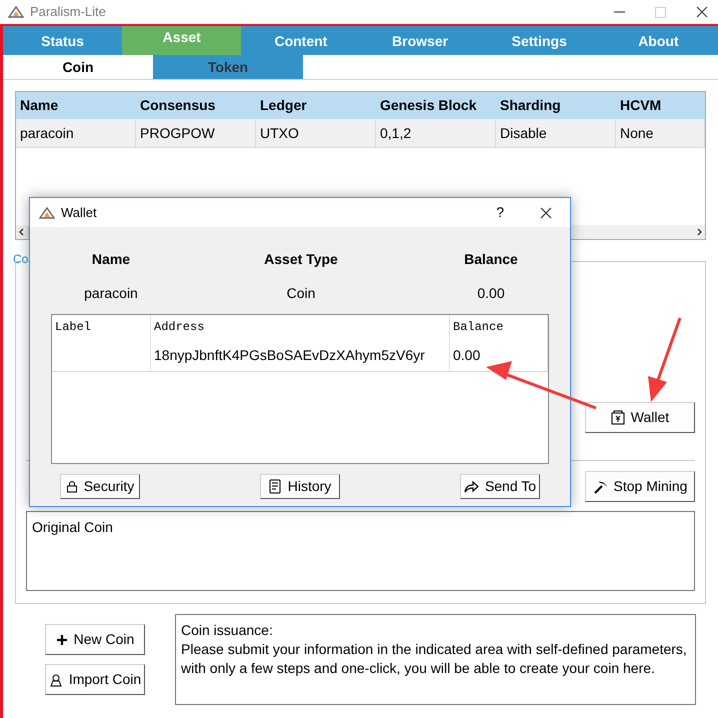 The height and width of the screenshot is (718, 718). Describe the element at coordinates (79, 213) in the screenshot. I see `dialog-title: Wallet` at that location.